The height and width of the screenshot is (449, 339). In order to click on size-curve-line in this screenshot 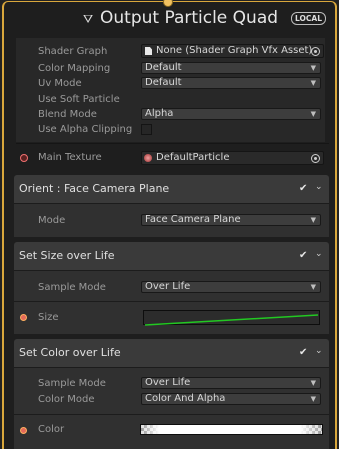, I will do `click(231, 320)`.